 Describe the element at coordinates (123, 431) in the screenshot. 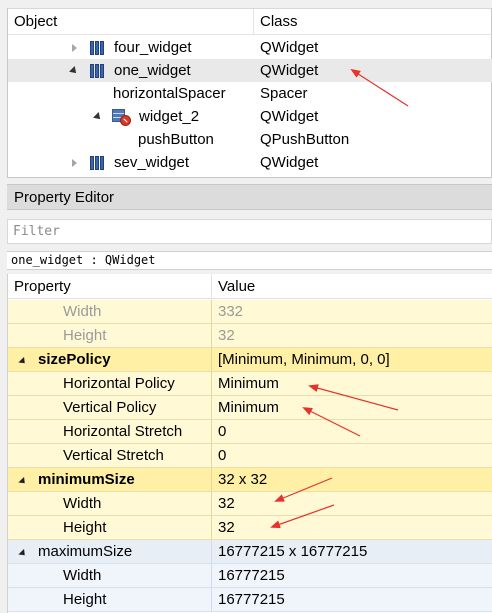

I see `property-name: Horizontal Stretch` at that location.